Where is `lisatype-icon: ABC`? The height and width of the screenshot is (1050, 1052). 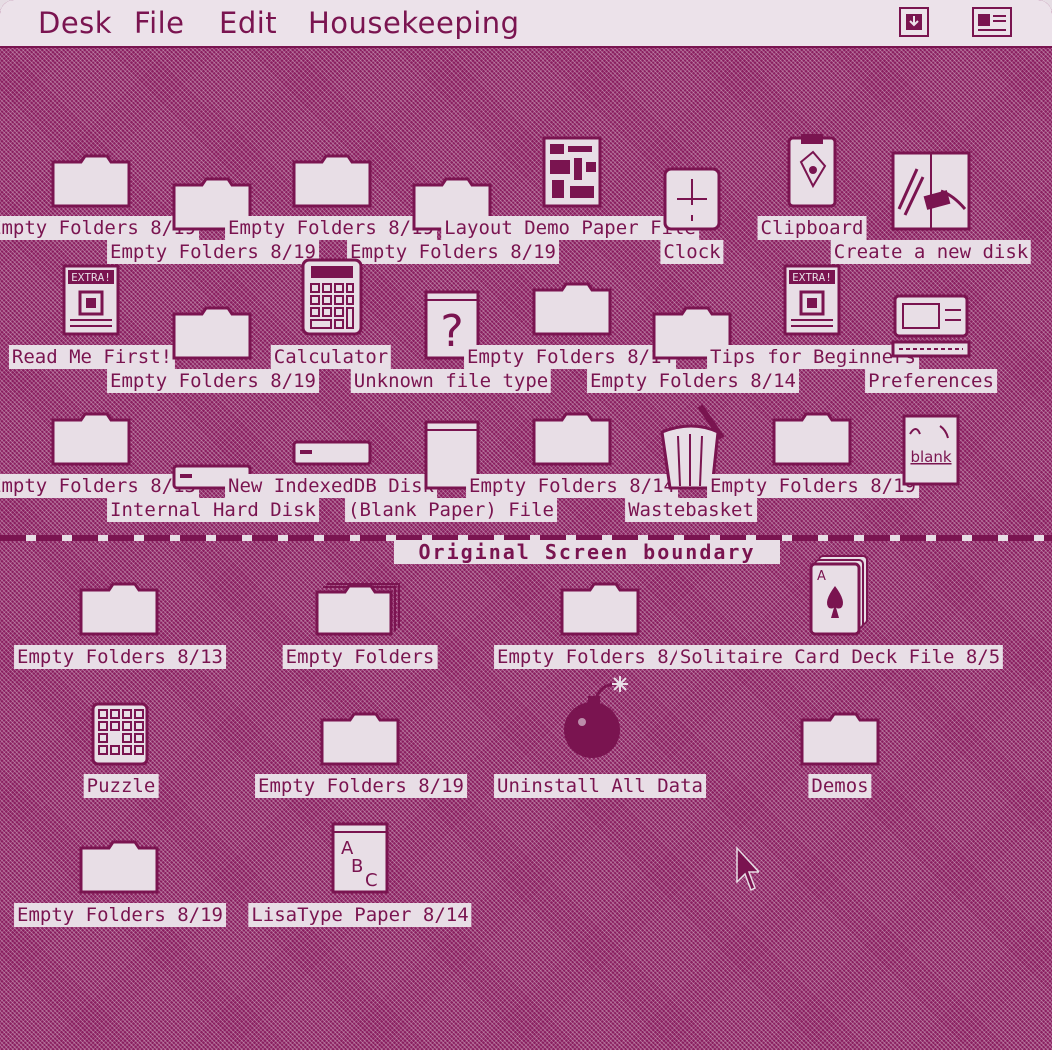 lisatype-icon: ABC is located at coordinates (360, 849).